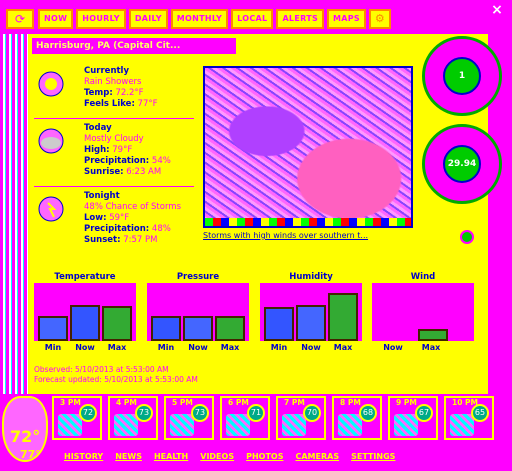 This screenshot has height=471, width=512. Describe the element at coordinates (113, 82) in the screenshot. I see `current-condition: Rain Showers` at that location.